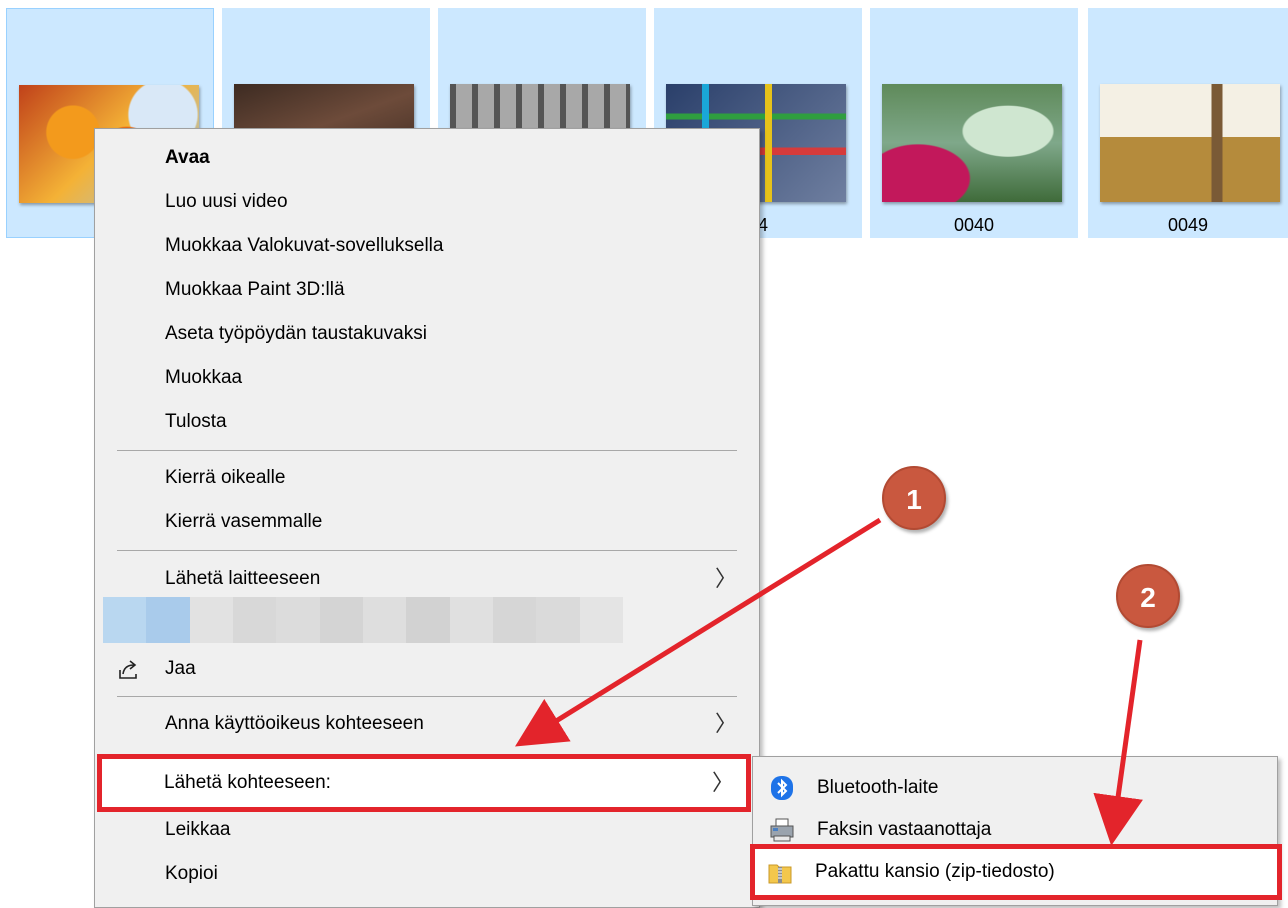 The image size is (1288, 908). Describe the element at coordinates (363, 620) in the screenshot. I see `blurred-menu-item` at that location.